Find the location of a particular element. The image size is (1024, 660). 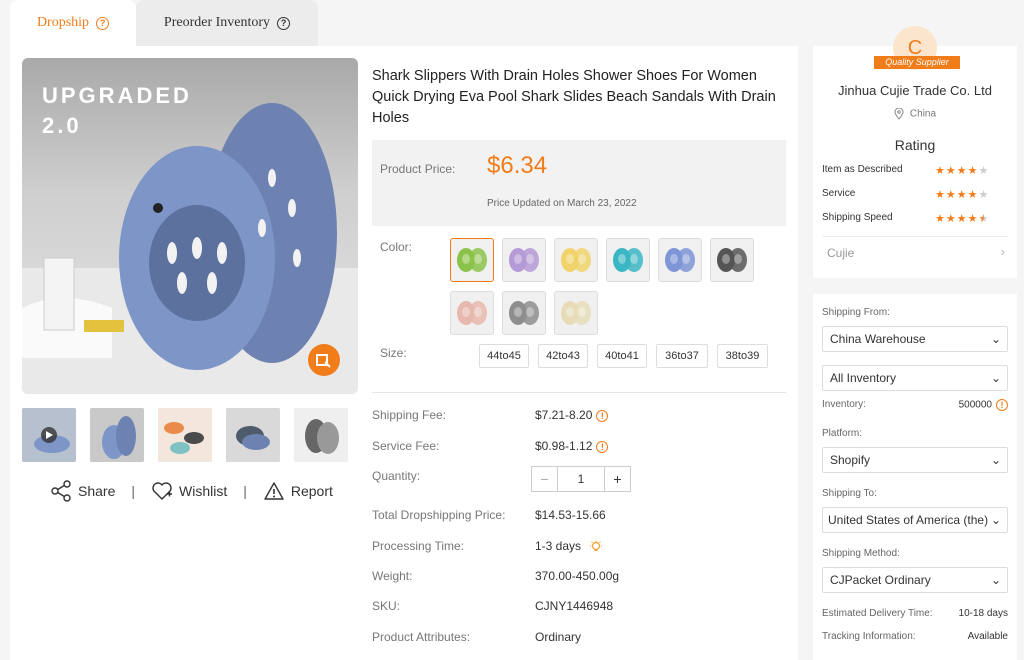

section-divider is located at coordinates (579, 392).